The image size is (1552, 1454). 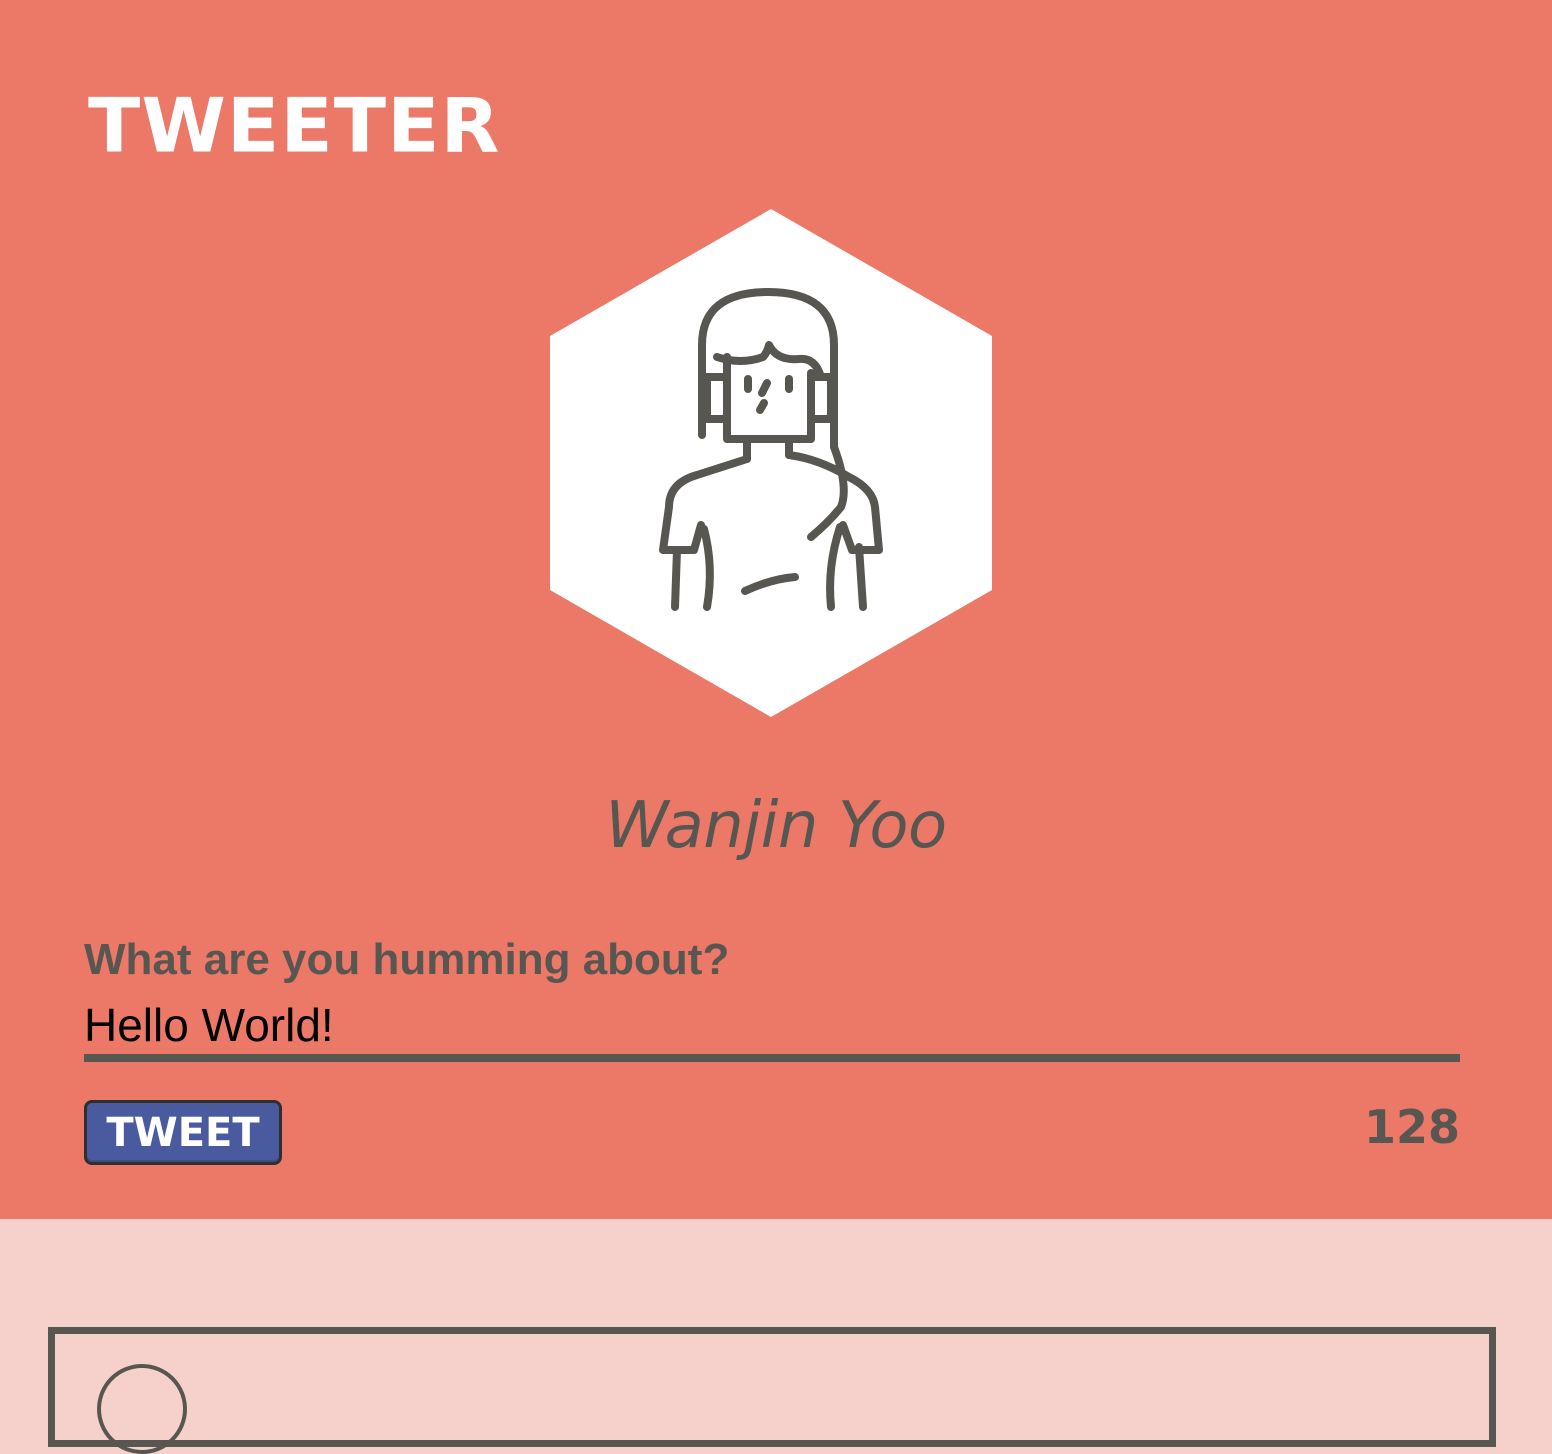 I want to click on profile-avatar, so click(x=771, y=463).